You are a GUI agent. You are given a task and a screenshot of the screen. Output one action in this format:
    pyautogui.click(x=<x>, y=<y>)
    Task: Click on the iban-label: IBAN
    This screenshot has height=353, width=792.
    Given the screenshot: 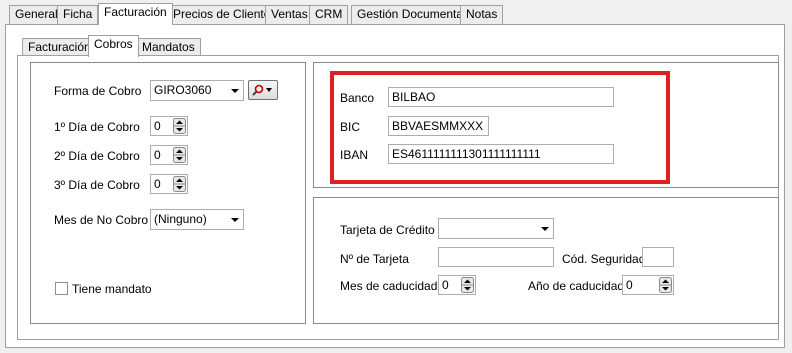 What is the action you would take?
    pyautogui.click(x=354, y=155)
    